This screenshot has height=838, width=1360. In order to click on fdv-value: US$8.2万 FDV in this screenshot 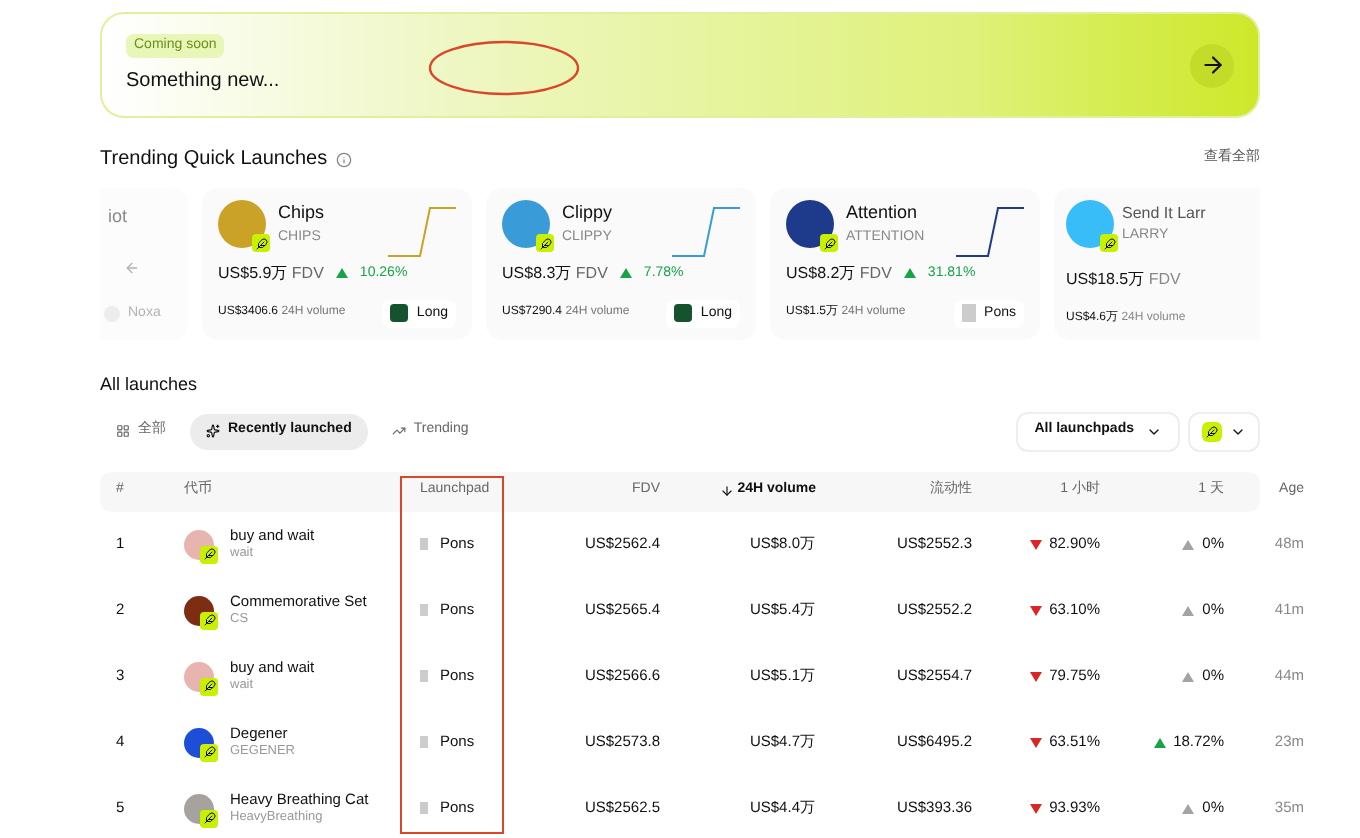, I will do `click(839, 273)`.